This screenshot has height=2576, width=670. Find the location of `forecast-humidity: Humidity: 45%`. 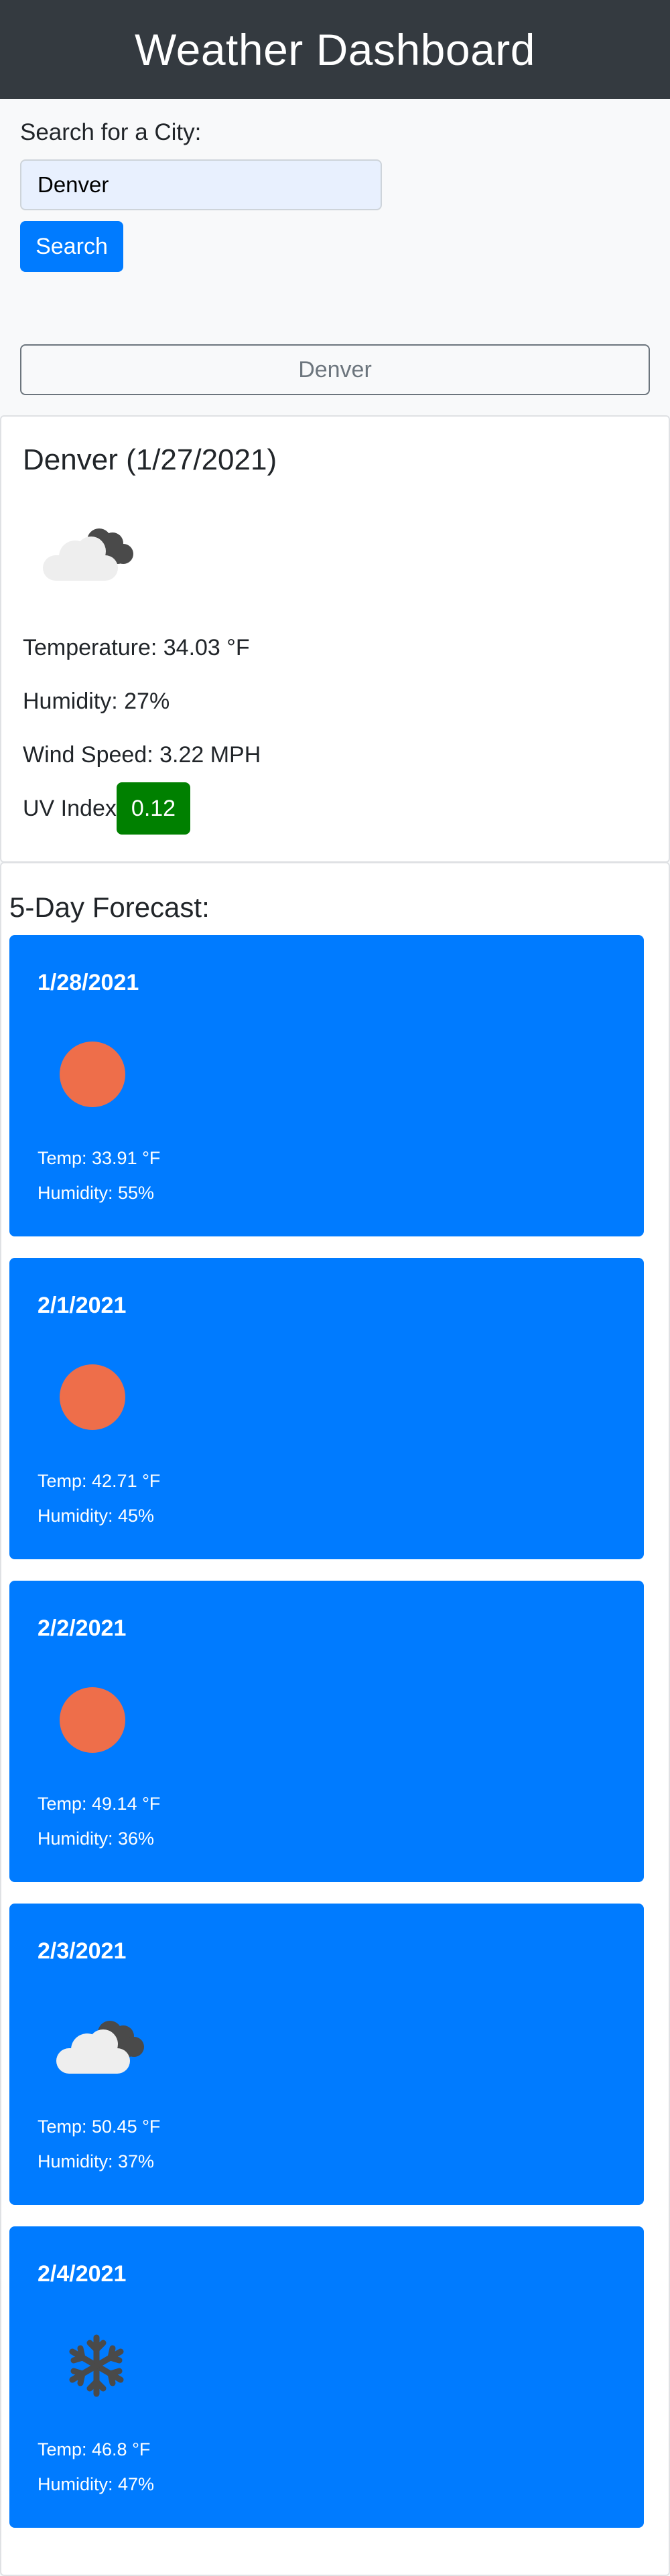

forecast-humidity: Humidity: 45% is located at coordinates (97, 1516).